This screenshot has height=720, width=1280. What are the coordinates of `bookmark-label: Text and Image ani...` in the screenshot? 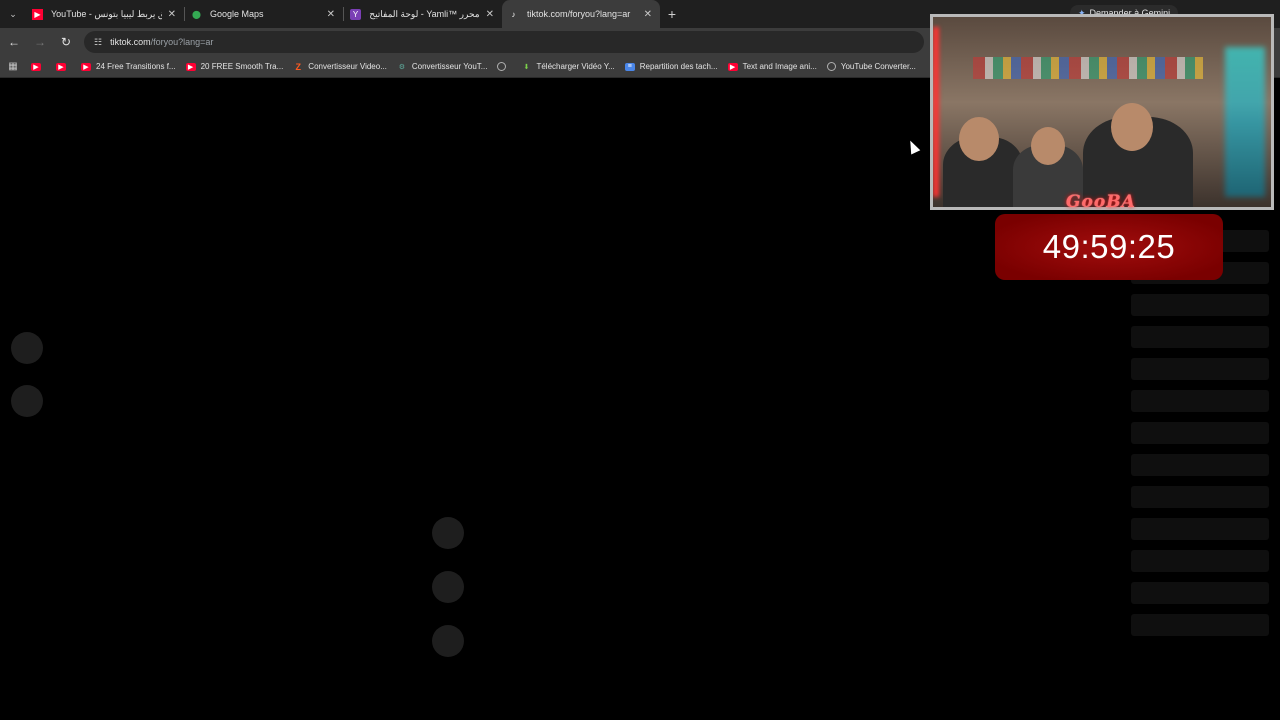 It's located at (779, 66).